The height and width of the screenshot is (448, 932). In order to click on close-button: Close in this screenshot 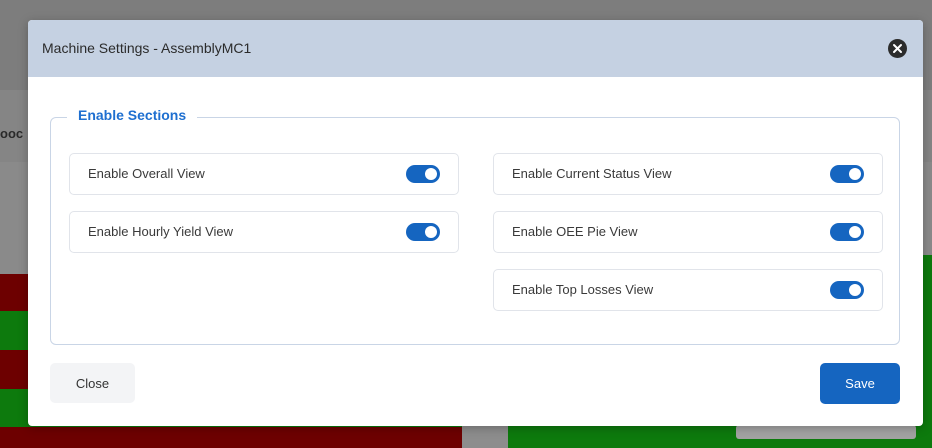, I will do `click(92, 383)`.